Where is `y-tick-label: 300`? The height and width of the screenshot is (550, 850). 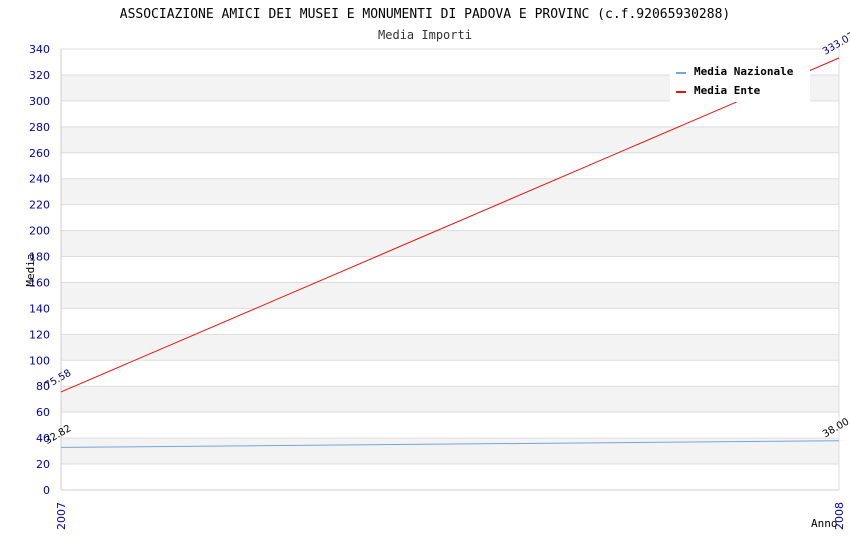
y-tick-label: 300 is located at coordinates (39, 101).